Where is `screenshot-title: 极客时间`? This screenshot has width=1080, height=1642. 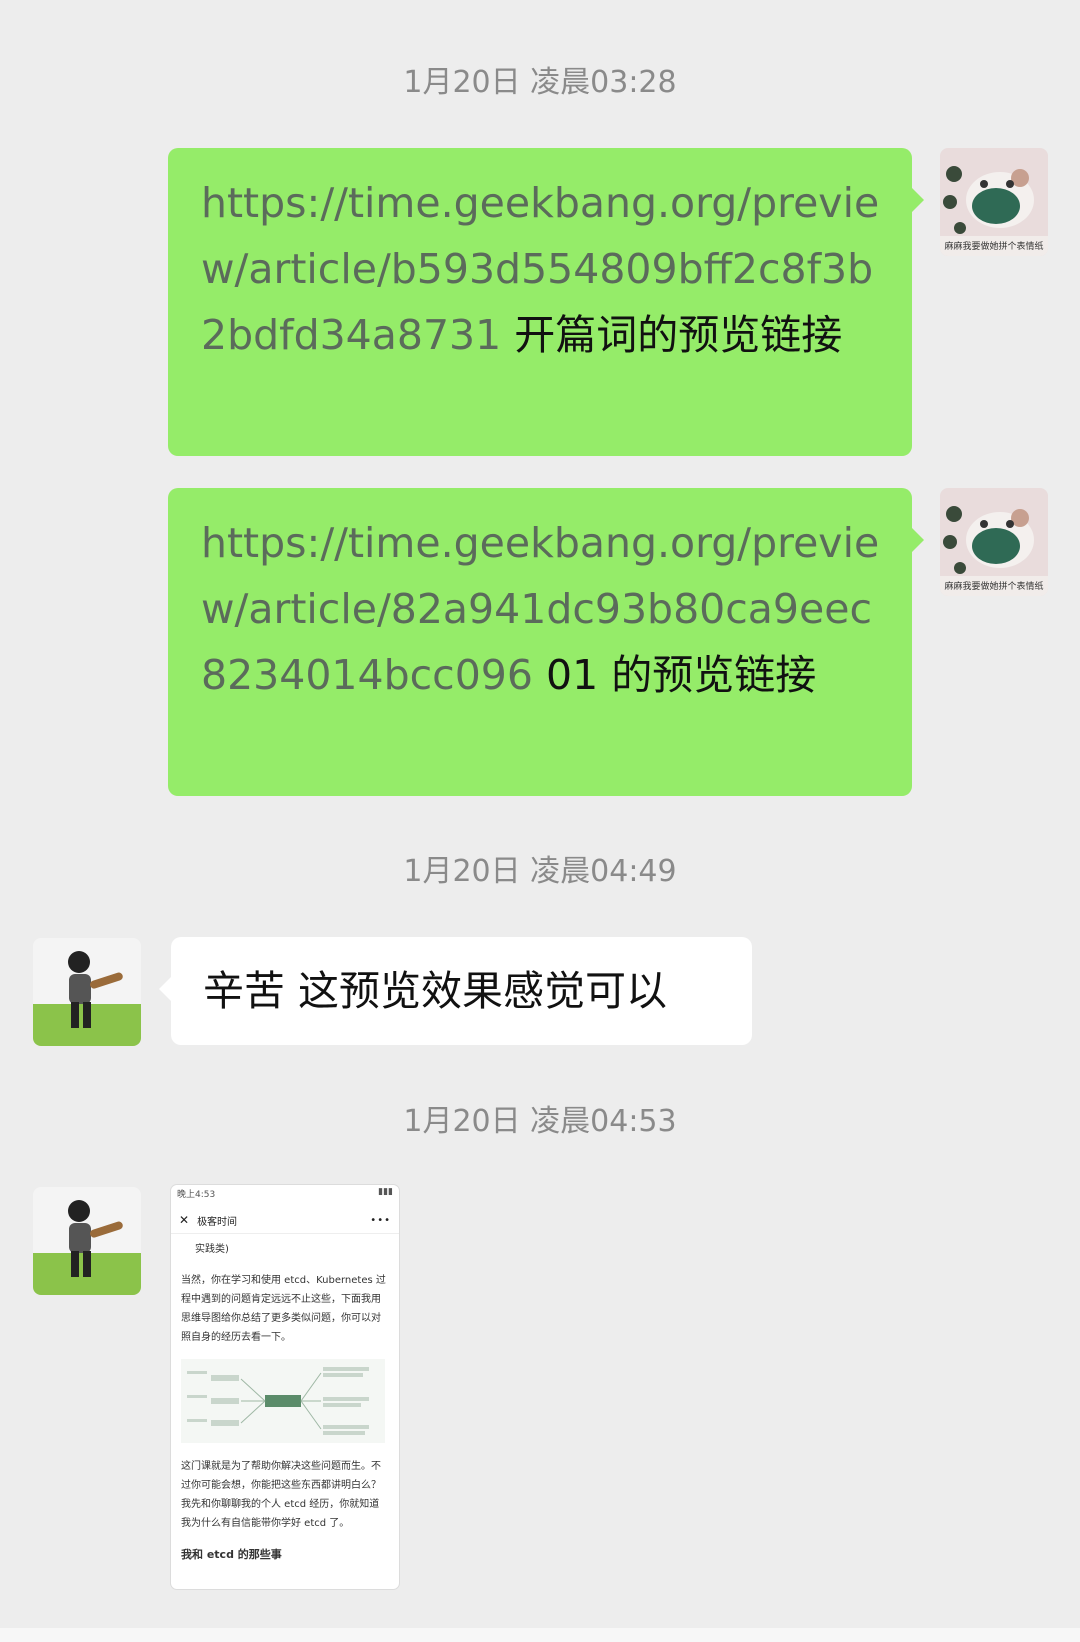 screenshot-title: 极客时间 is located at coordinates (217, 1222).